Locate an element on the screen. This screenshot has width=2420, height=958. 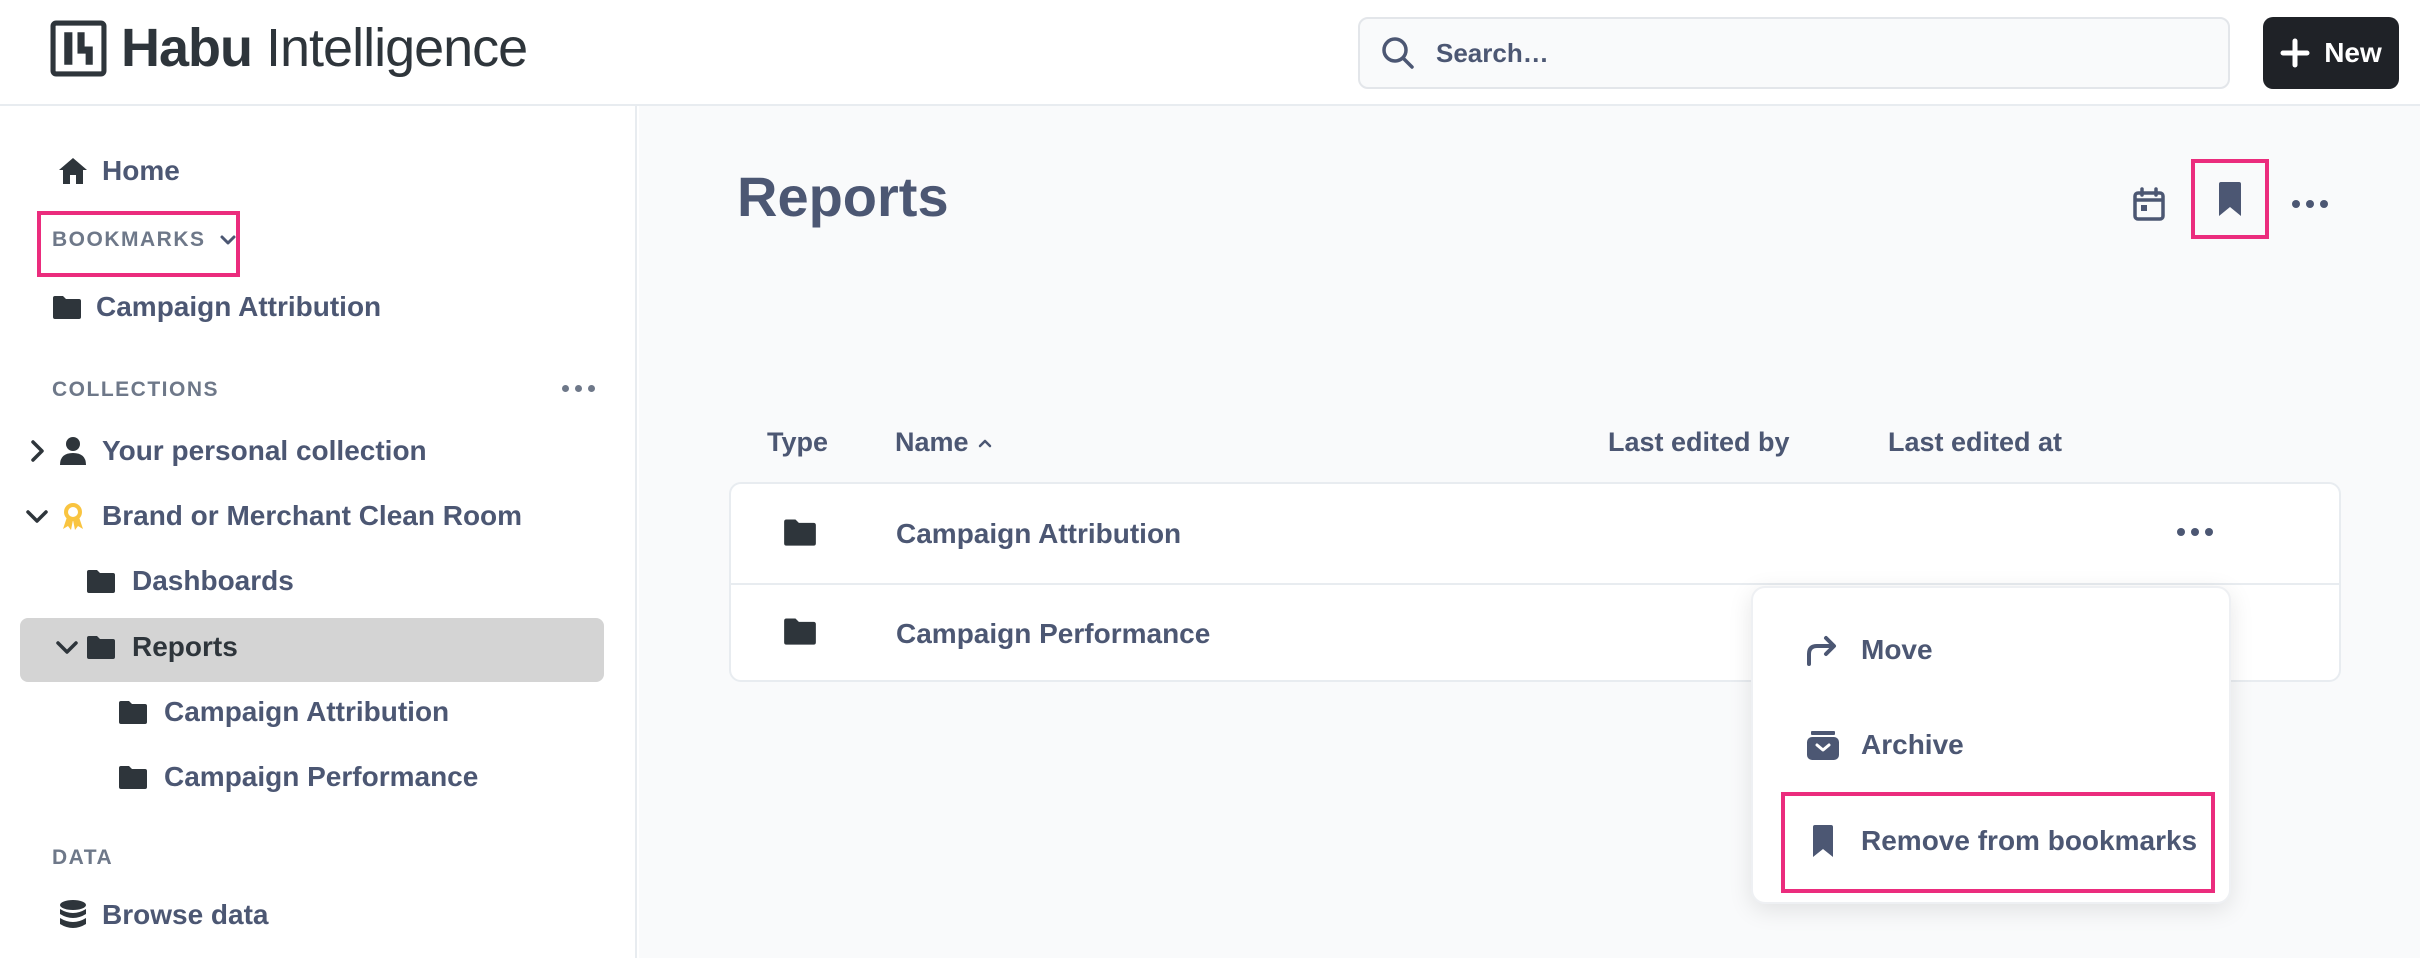
menu-item-archive: Archive is located at coordinates (1884, 745).